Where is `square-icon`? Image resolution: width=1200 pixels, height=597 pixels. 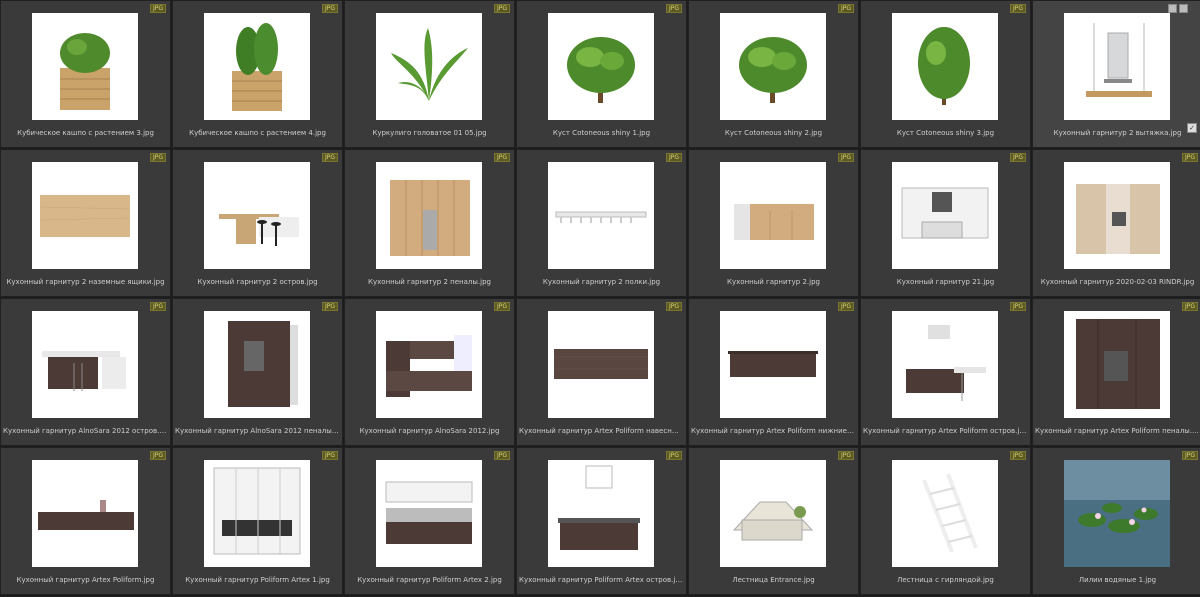 square-icon is located at coordinates (1172, 8).